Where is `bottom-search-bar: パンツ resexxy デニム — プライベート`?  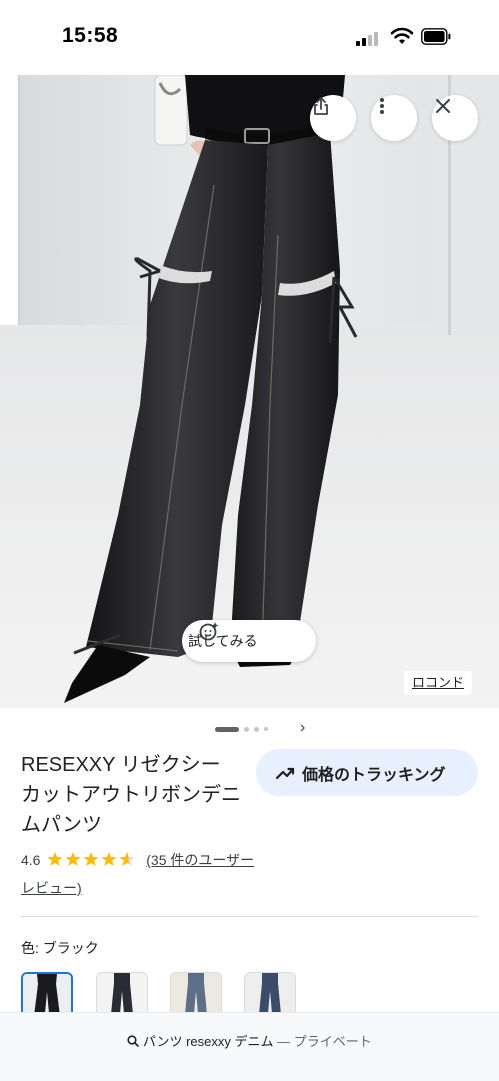
bottom-search-bar: パンツ resexxy デニム — プライベート is located at coordinates (249, 1046).